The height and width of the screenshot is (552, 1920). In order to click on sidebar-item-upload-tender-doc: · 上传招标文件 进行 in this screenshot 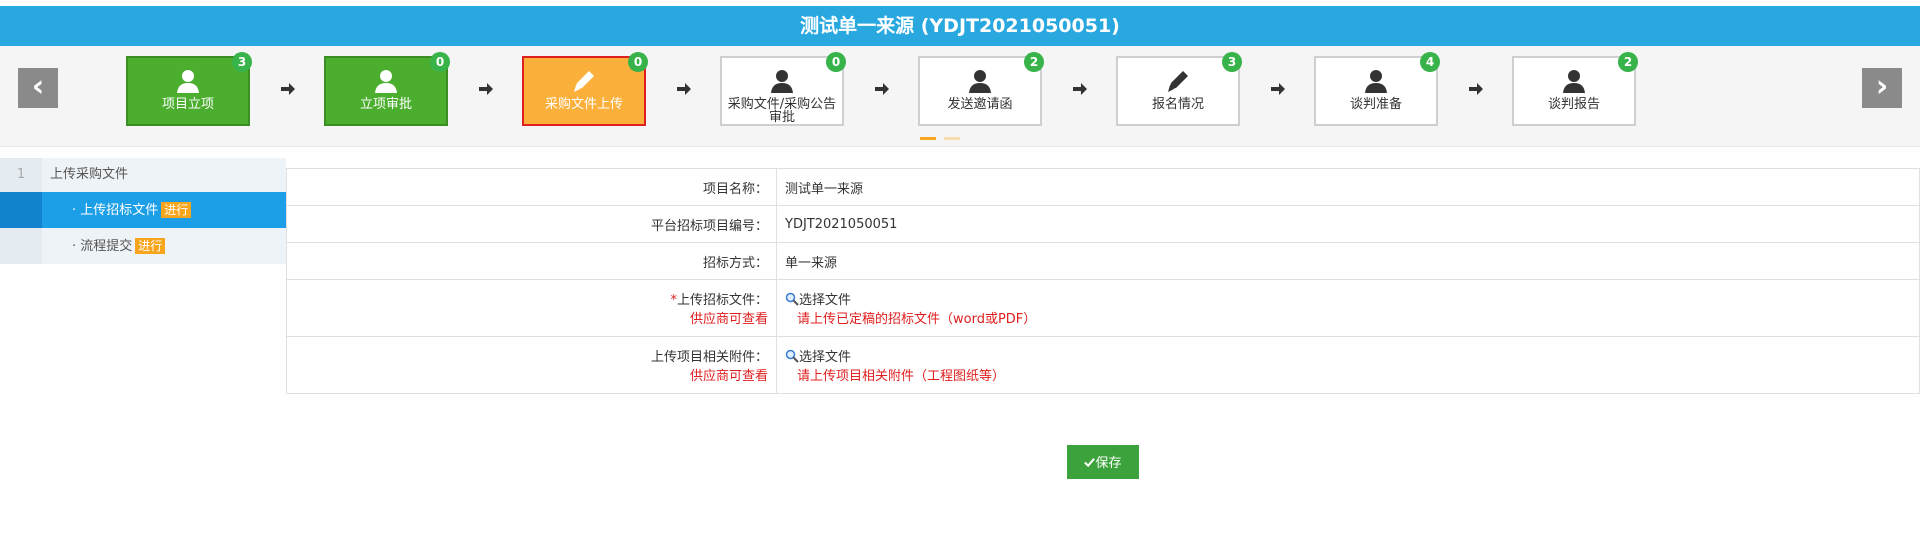, I will do `click(143, 210)`.